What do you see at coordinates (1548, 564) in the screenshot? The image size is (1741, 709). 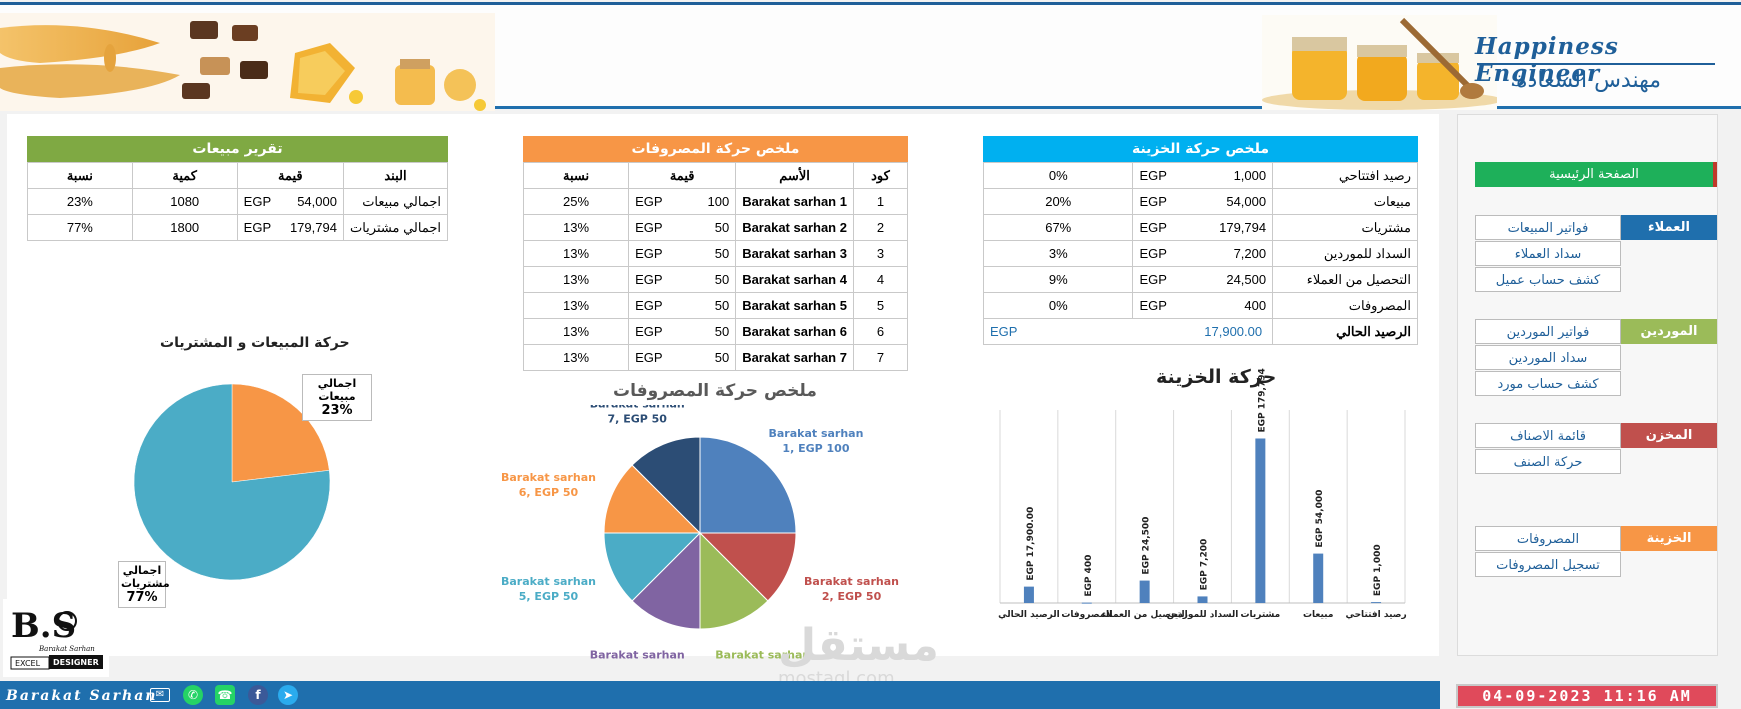 I see `sidebar-link: تسجيل المصروفات` at bounding box center [1548, 564].